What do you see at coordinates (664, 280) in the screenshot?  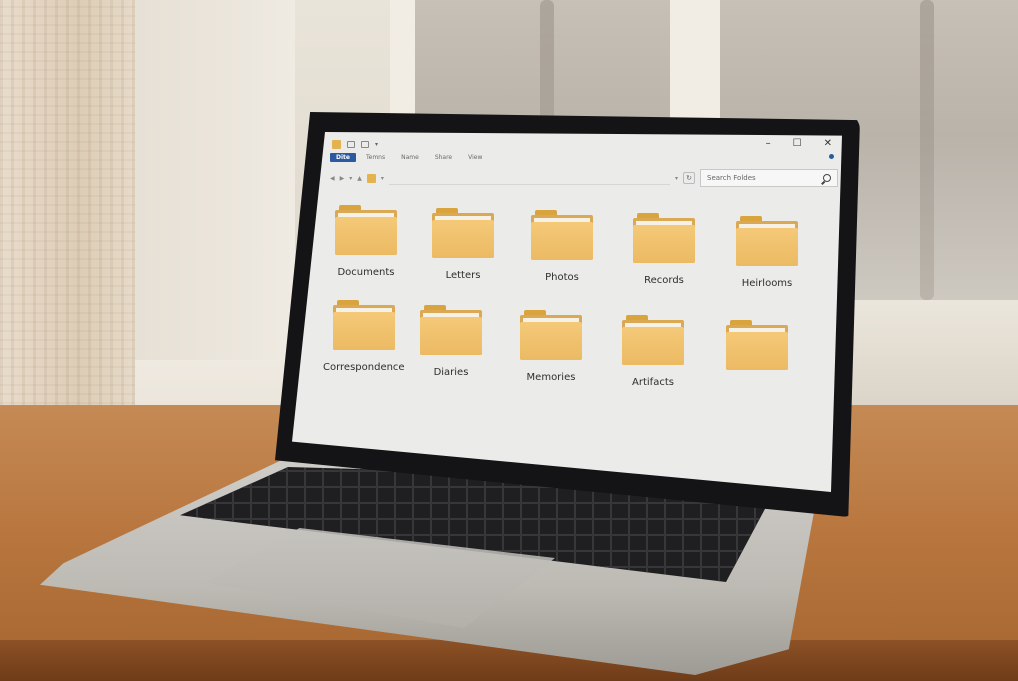 I see `folder-label: Records` at bounding box center [664, 280].